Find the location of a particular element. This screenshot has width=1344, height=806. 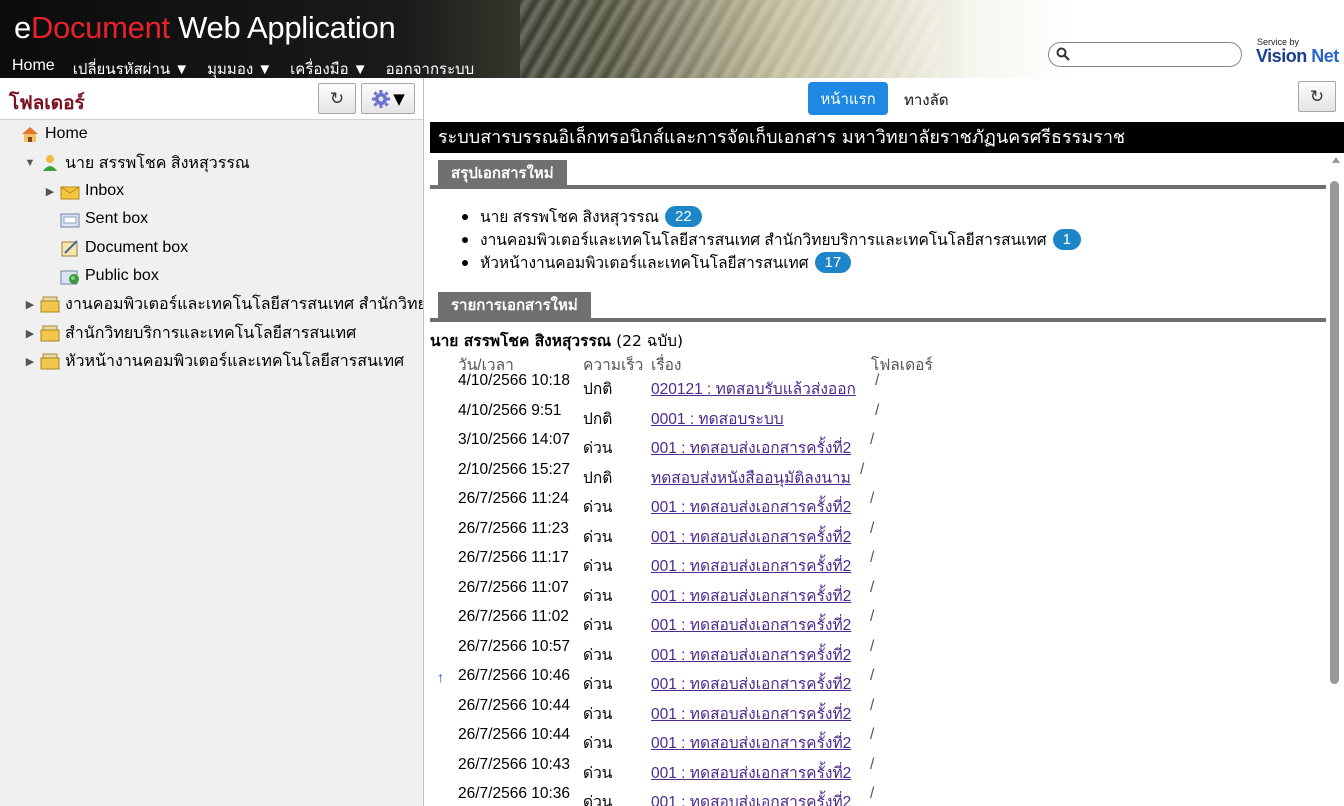

tab-home: หน้าแรก is located at coordinates (848, 98).